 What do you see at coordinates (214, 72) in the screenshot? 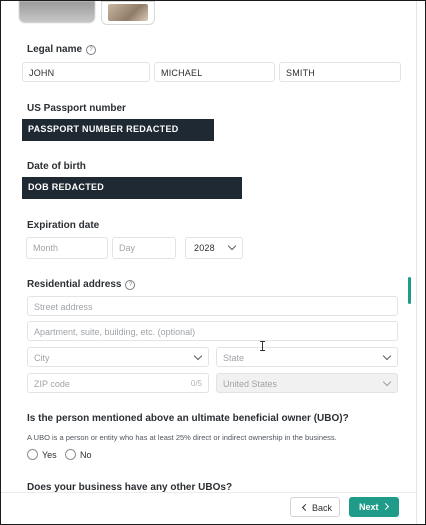
I see `middle-name-field: MICHAEL` at bounding box center [214, 72].